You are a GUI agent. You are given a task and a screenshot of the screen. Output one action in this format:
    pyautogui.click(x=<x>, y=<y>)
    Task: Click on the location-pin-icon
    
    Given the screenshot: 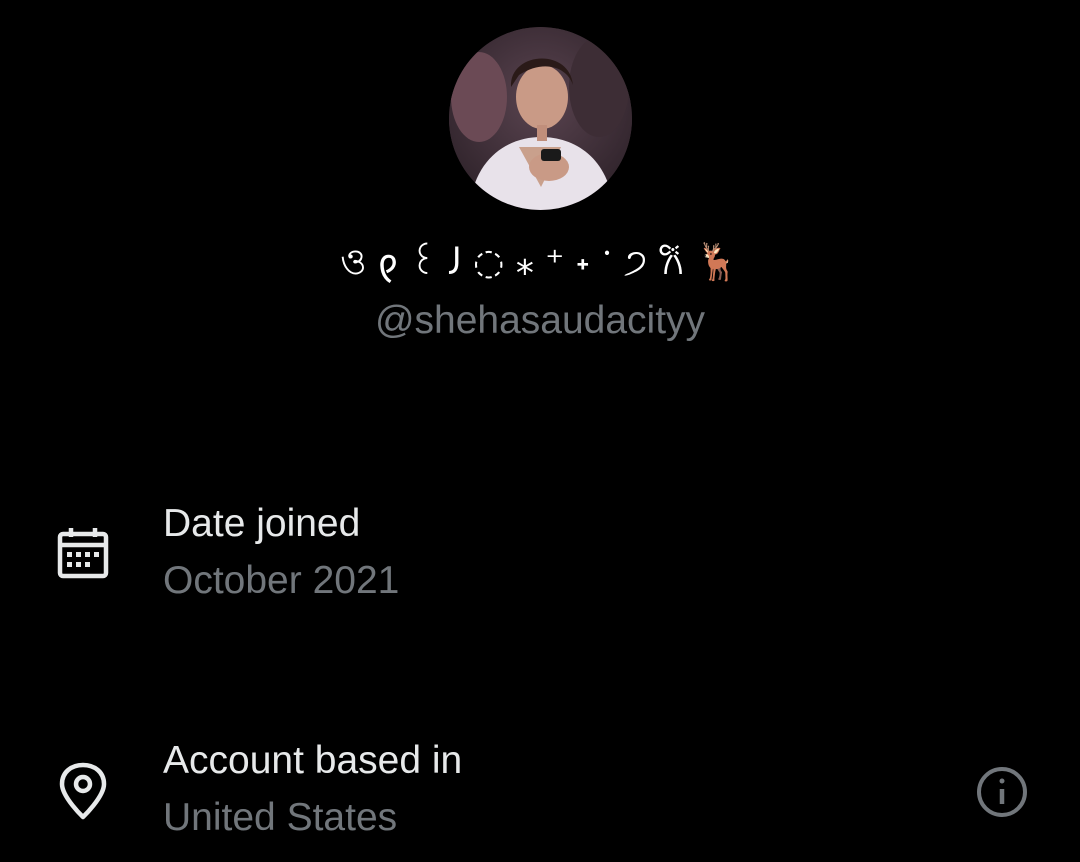 What is the action you would take?
    pyautogui.click(x=83, y=791)
    